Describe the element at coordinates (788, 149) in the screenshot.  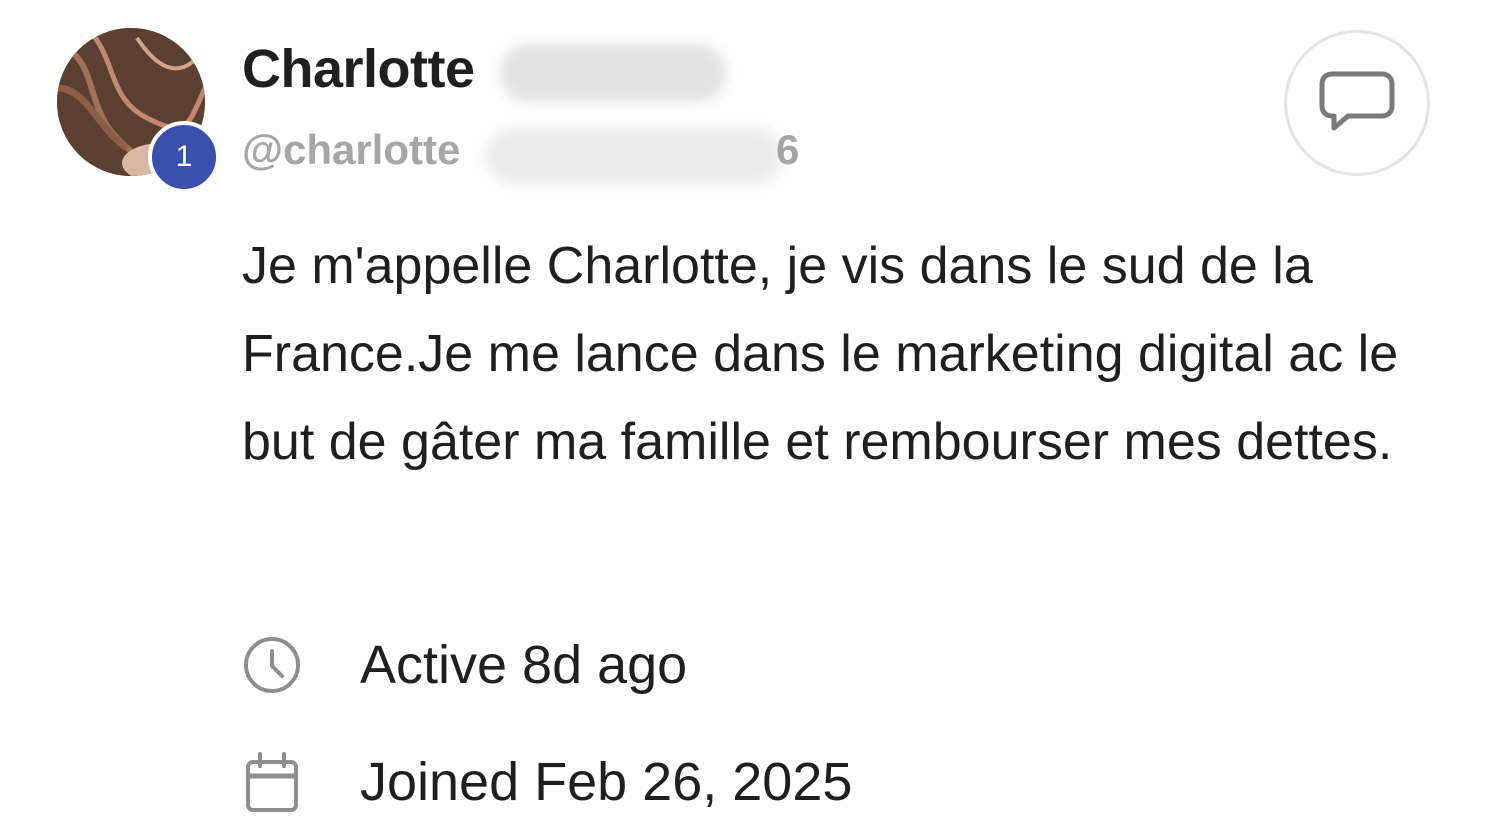
I see `username-tail: 6` at that location.